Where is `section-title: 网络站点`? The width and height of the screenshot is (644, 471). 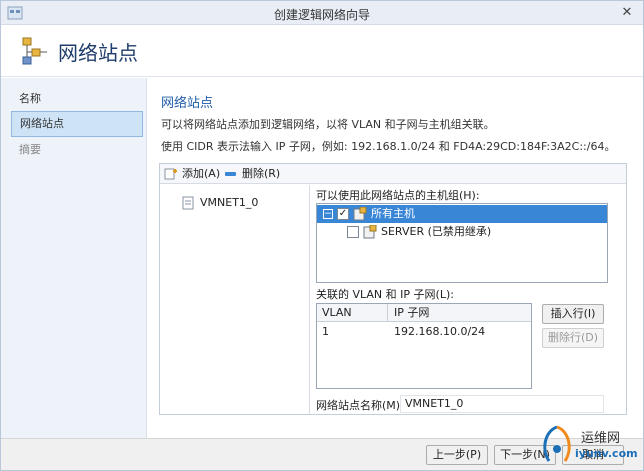 section-title: 网络站点 is located at coordinates (187, 103).